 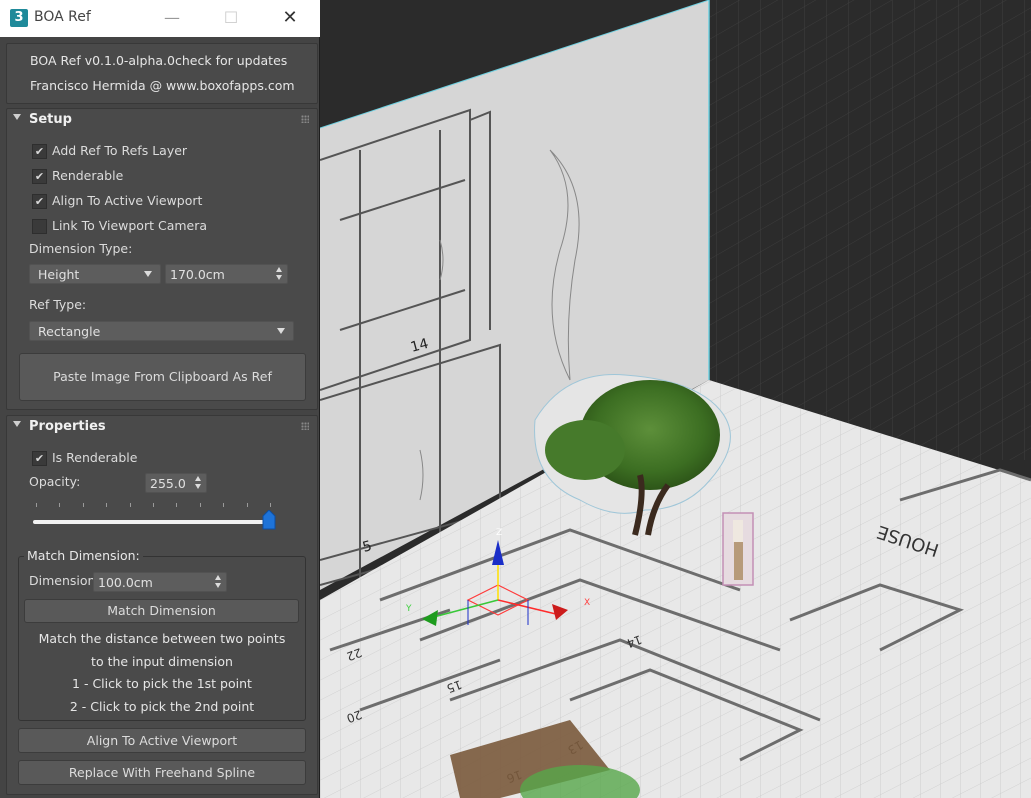 What do you see at coordinates (168, 483) in the screenshot?
I see `spinner-value: 255.0` at bounding box center [168, 483].